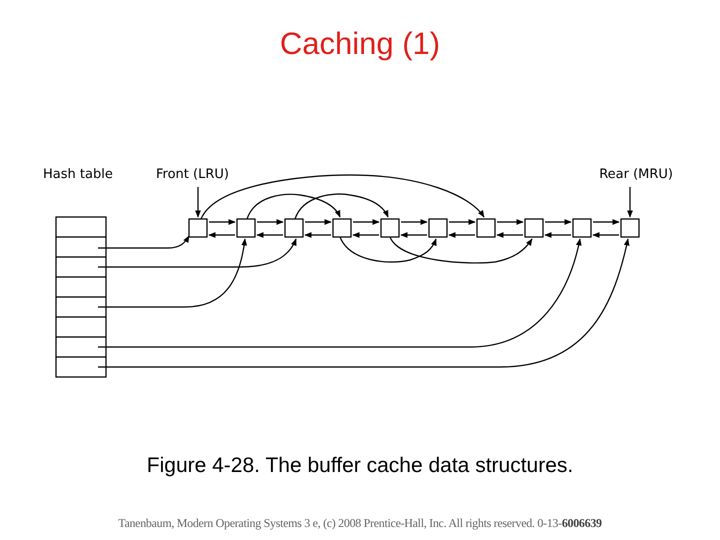 The width and height of the screenshot is (720, 540). I want to click on rear-label: Rear (MRU), so click(636, 174).